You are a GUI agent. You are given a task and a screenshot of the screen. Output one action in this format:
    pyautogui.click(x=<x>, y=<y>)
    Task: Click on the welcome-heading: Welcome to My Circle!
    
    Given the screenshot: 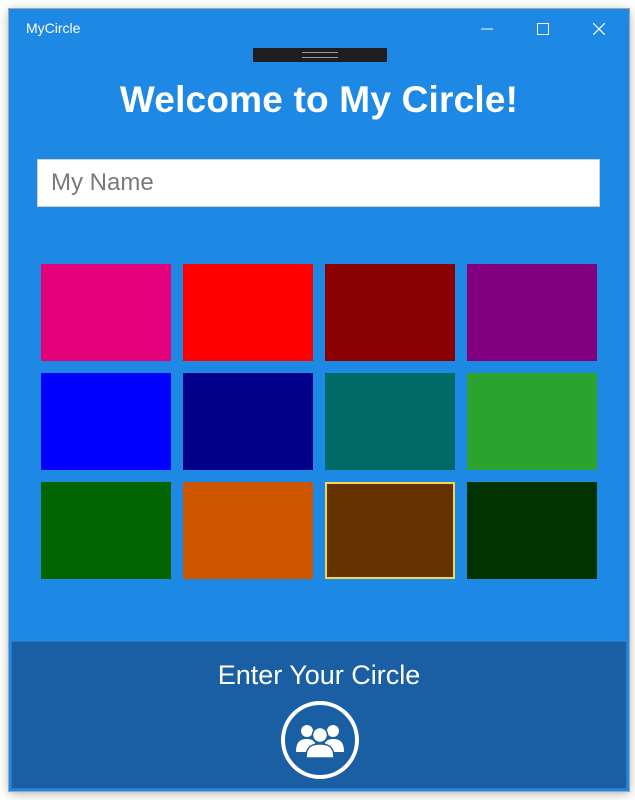 What is the action you would take?
    pyautogui.click(x=319, y=99)
    